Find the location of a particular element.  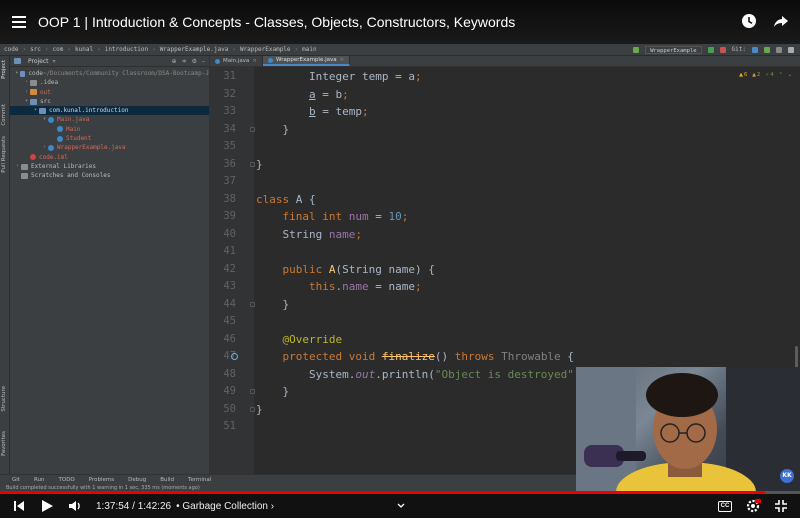

chevron-down-icon is located at coordinates (401, 506).